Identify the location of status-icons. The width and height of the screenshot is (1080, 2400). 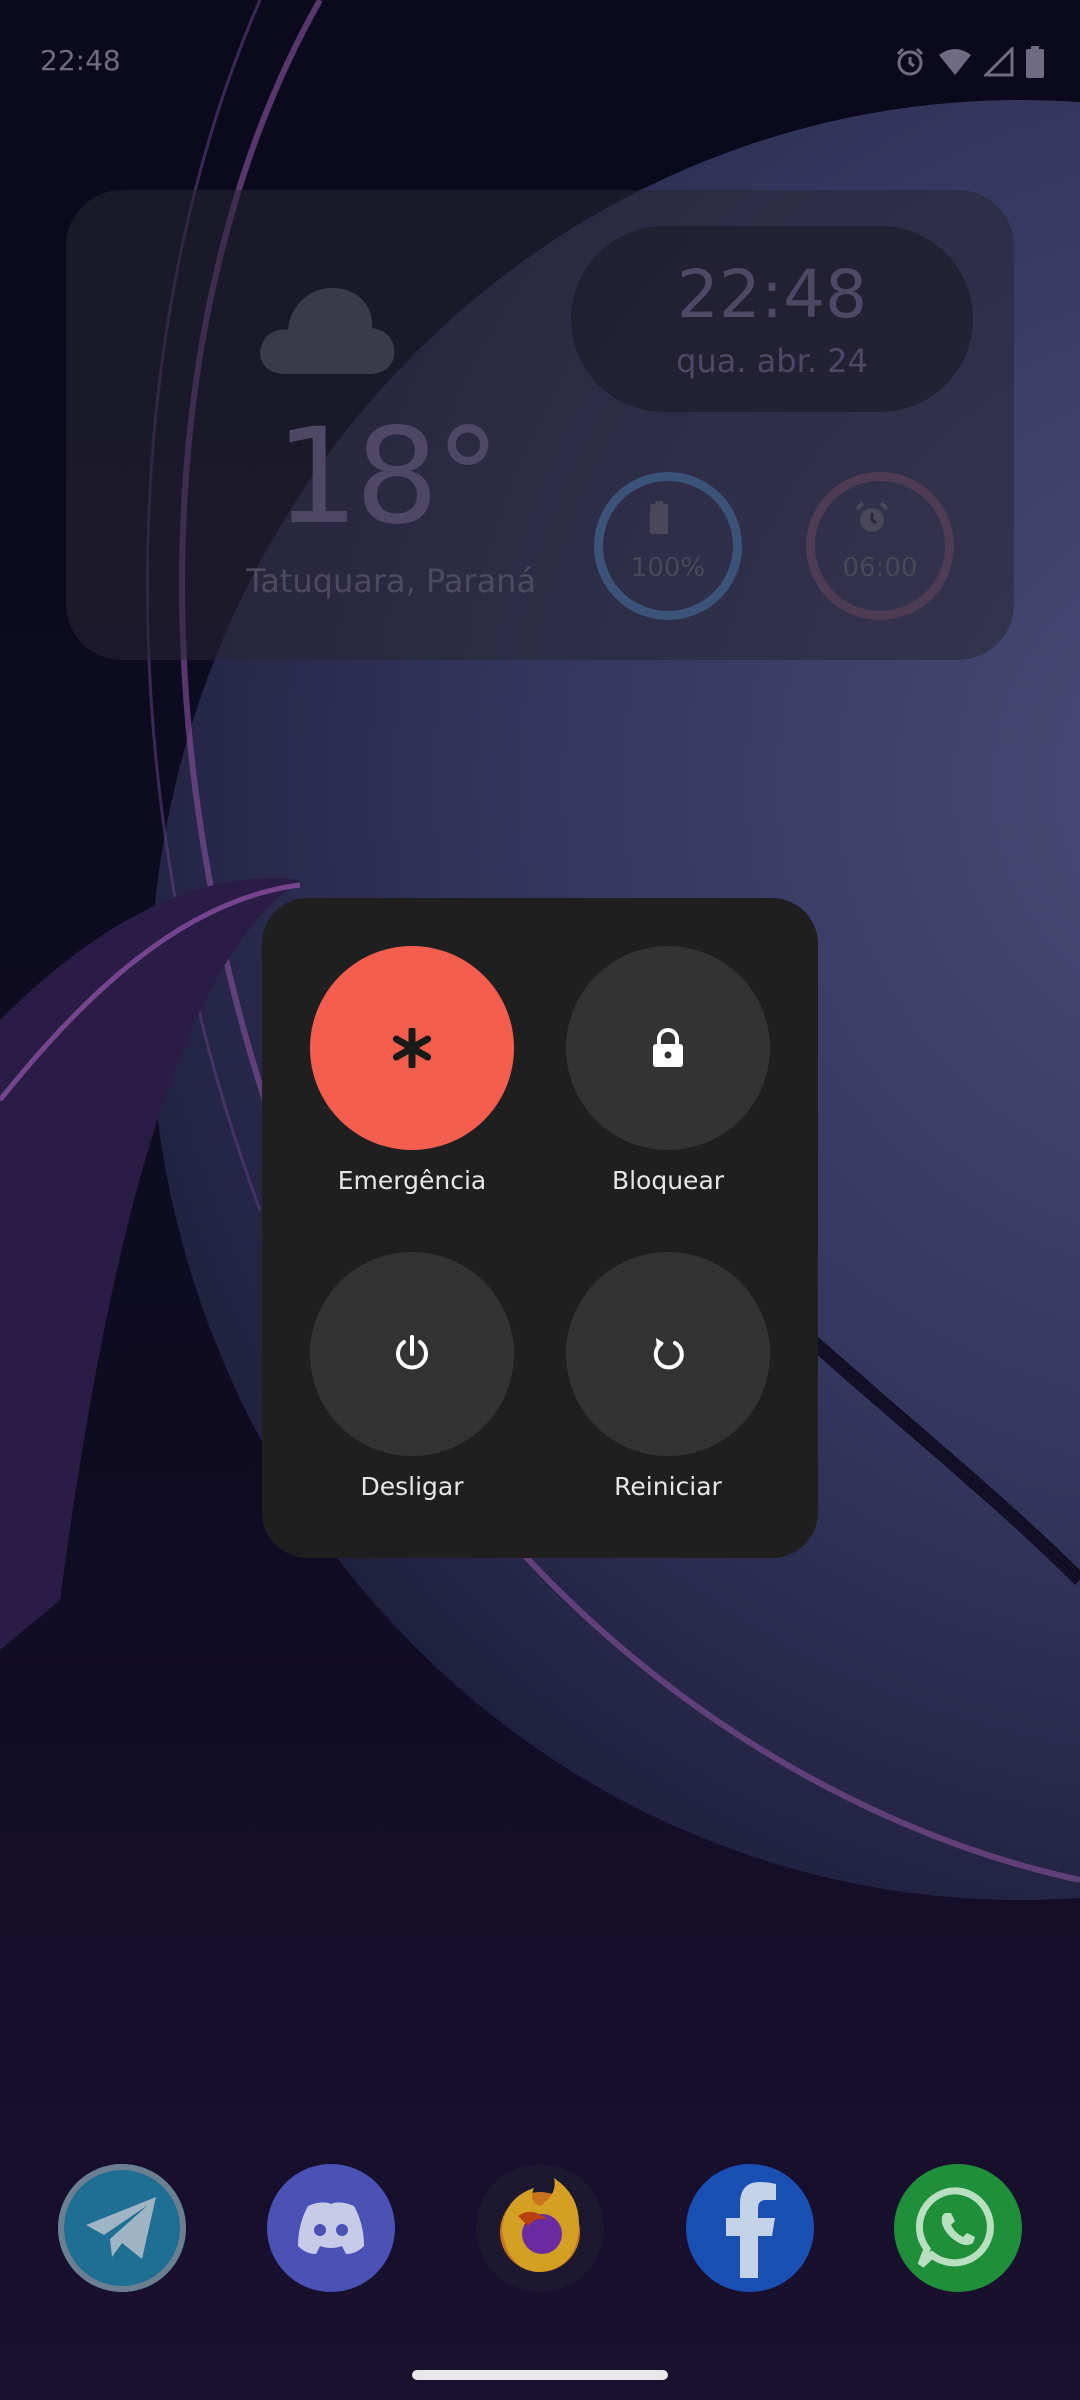
(969, 62).